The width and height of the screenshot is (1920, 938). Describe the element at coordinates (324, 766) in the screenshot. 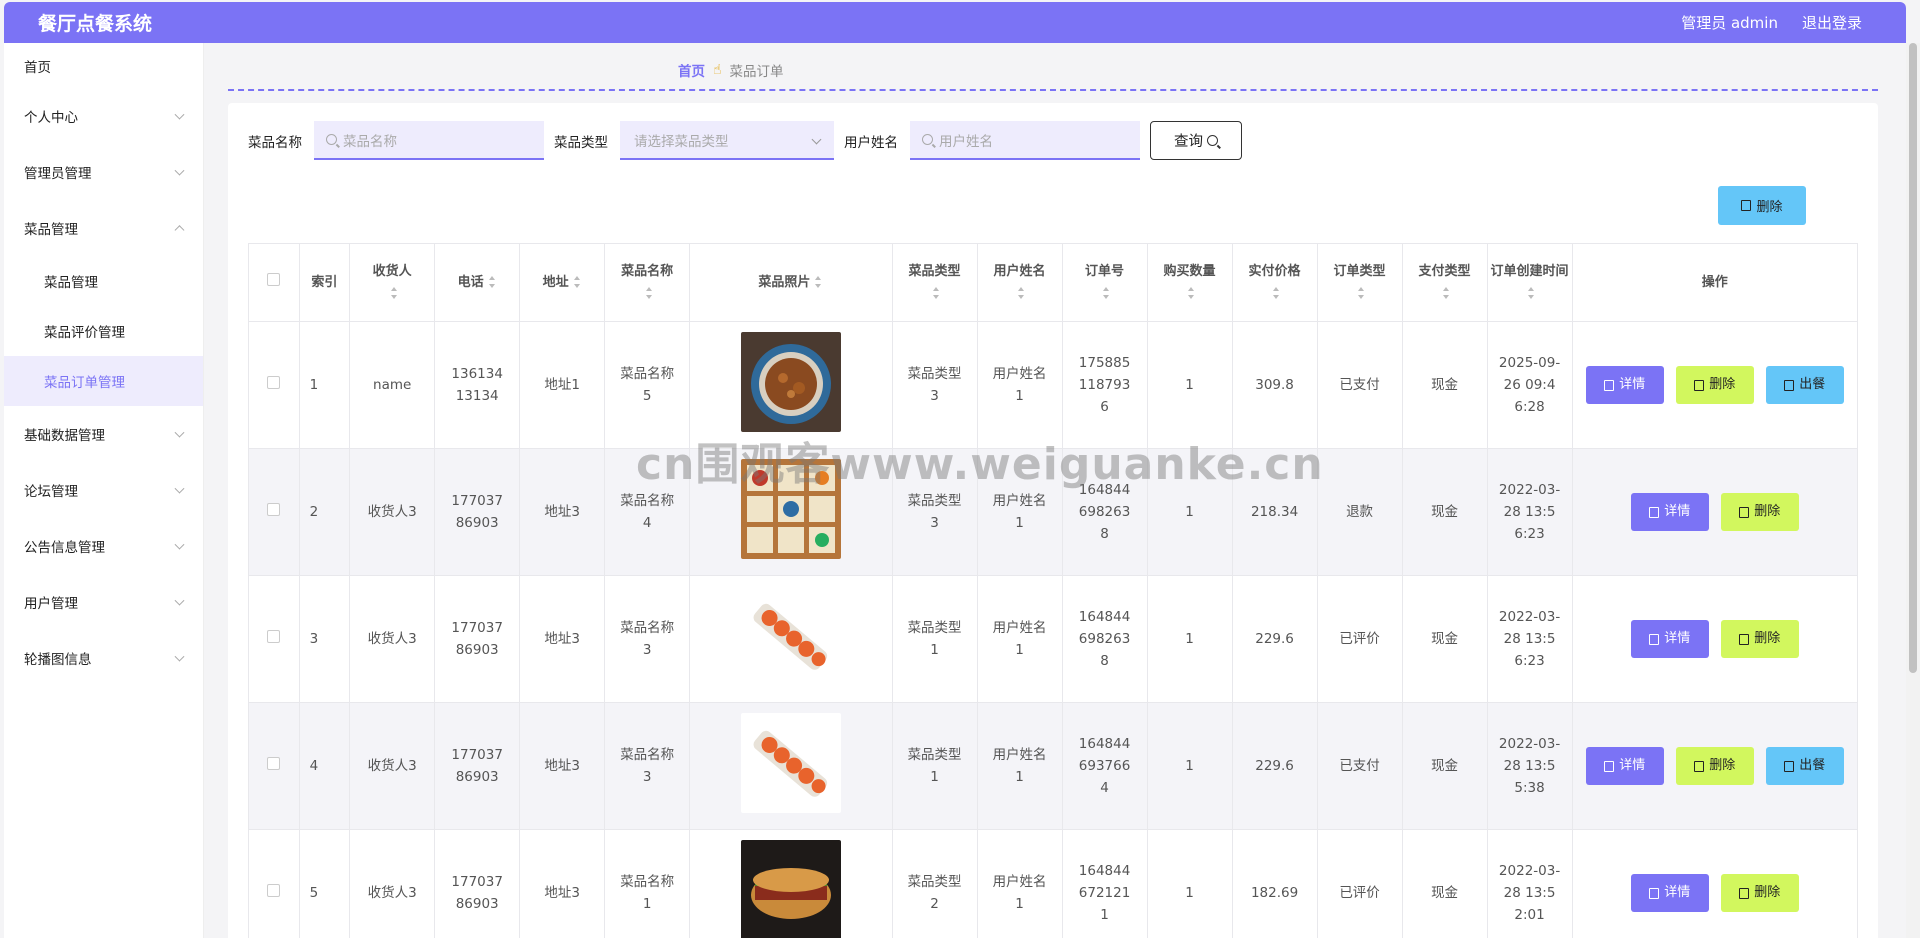

I see `index-cell: 4` at that location.